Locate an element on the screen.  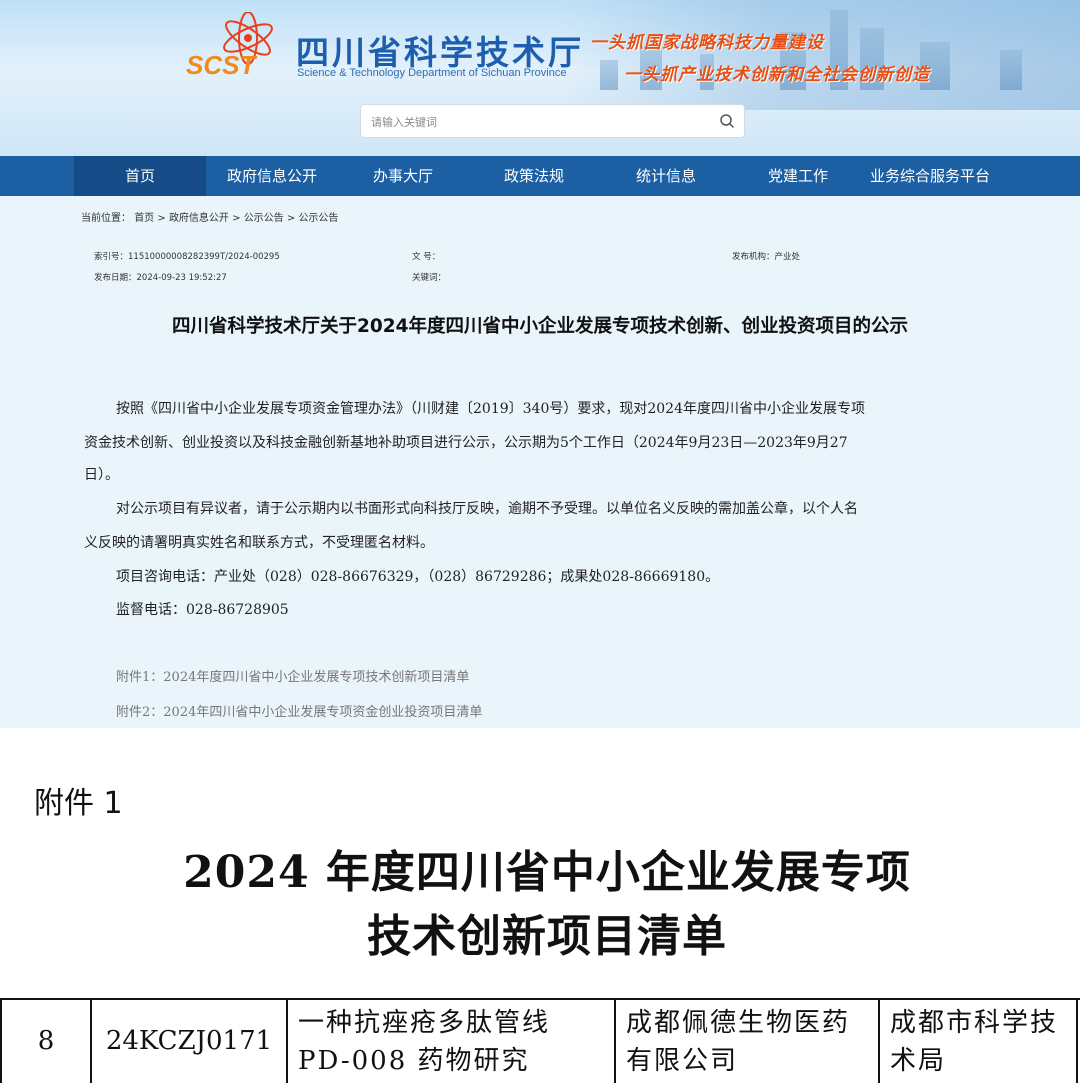
meta-publisher: 发布机构：产业处 is located at coordinates (766, 256).